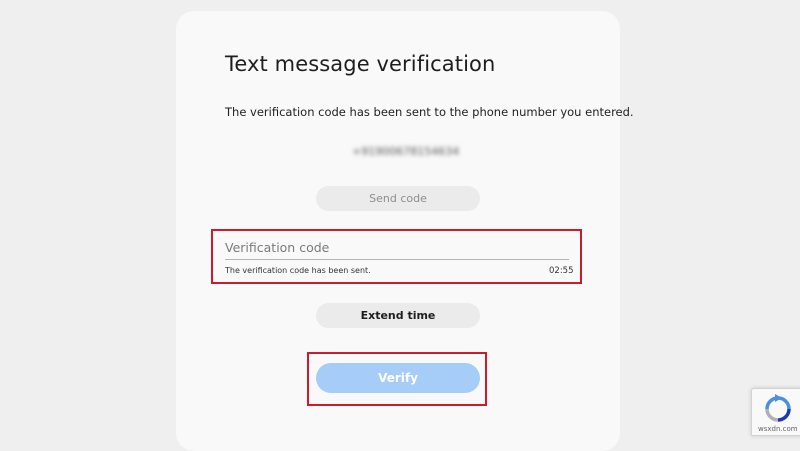 This screenshot has width=800, height=451. I want to click on verification-code-input, so click(397, 247).